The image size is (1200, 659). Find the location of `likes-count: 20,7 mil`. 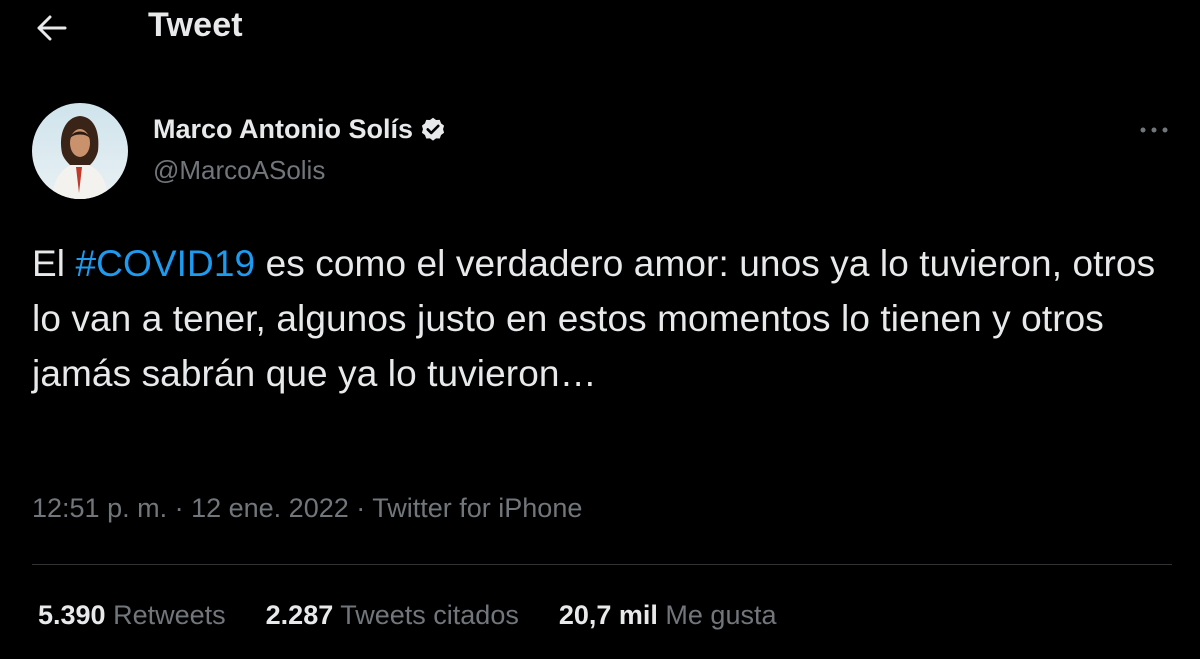

likes-count: 20,7 mil is located at coordinates (608, 615).